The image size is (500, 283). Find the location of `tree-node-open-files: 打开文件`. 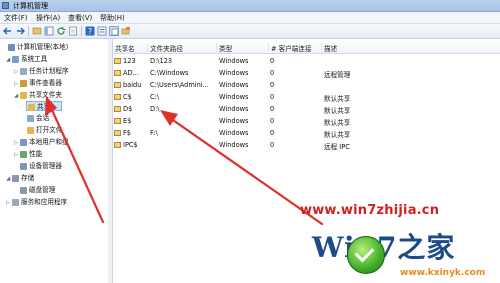

tree-node-open-files: 打开文件 is located at coordinates (44, 130).